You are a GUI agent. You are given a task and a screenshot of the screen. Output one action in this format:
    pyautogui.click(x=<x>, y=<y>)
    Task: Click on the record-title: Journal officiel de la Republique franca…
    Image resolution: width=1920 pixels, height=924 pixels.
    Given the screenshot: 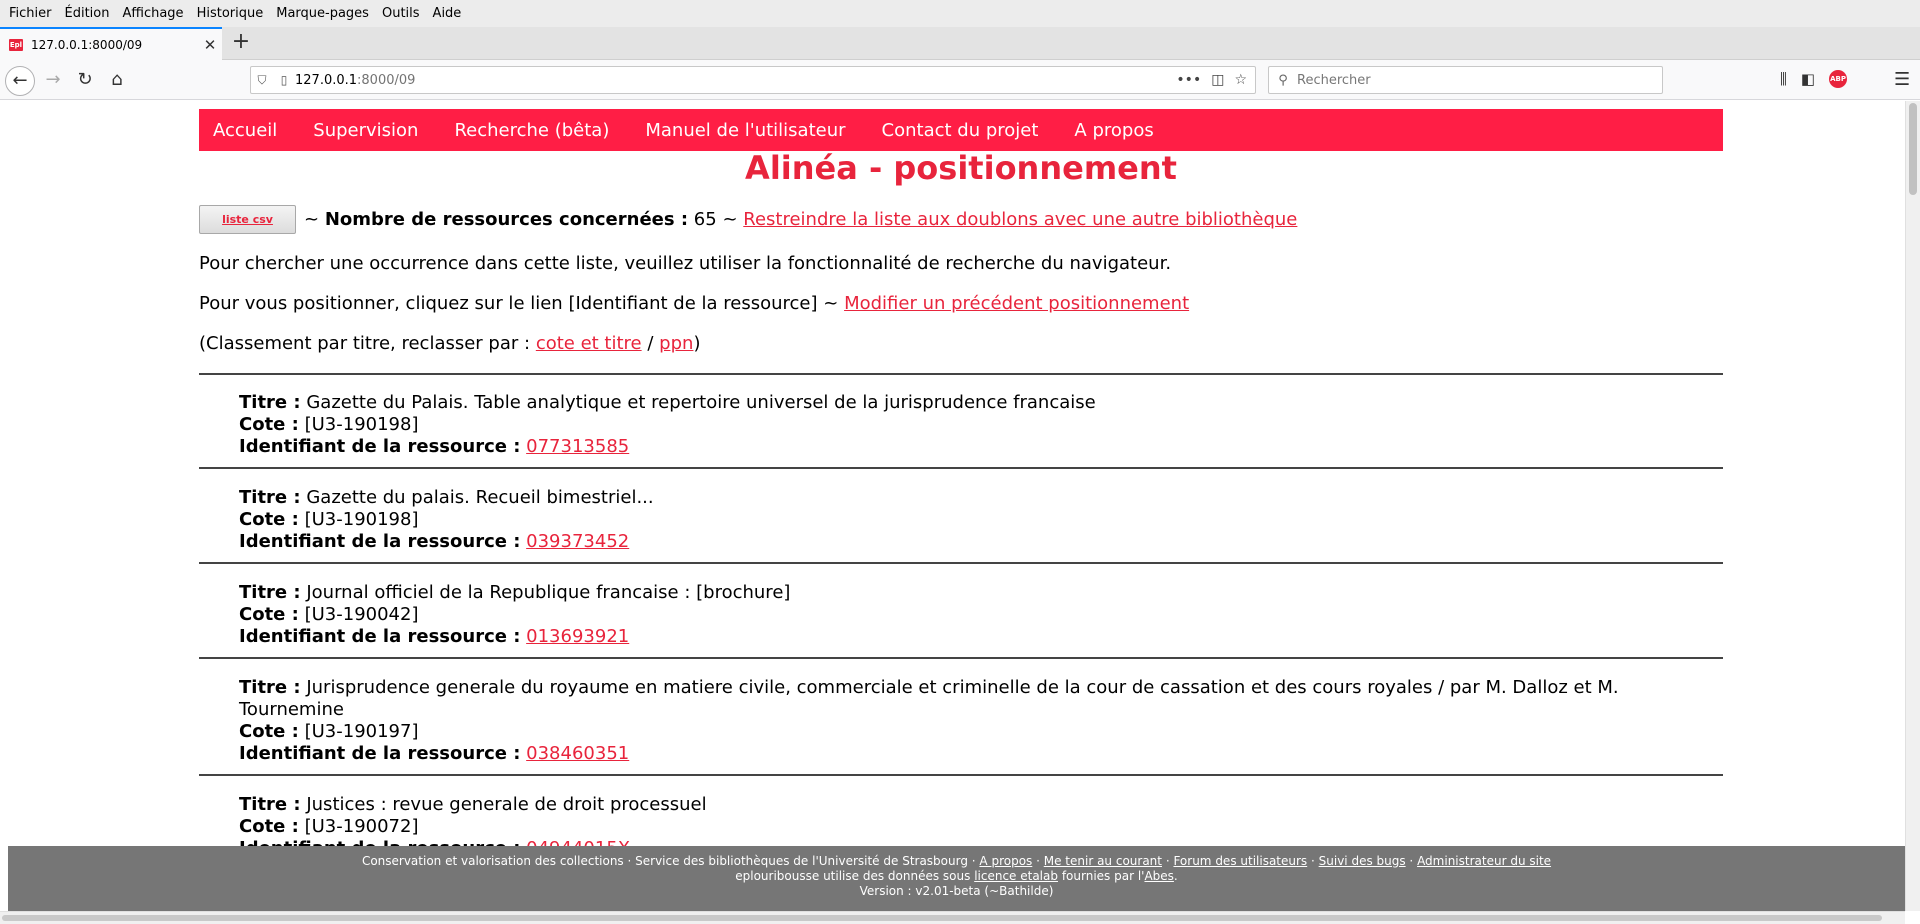 What is the action you would take?
    pyautogui.click(x=548, y=592)
    